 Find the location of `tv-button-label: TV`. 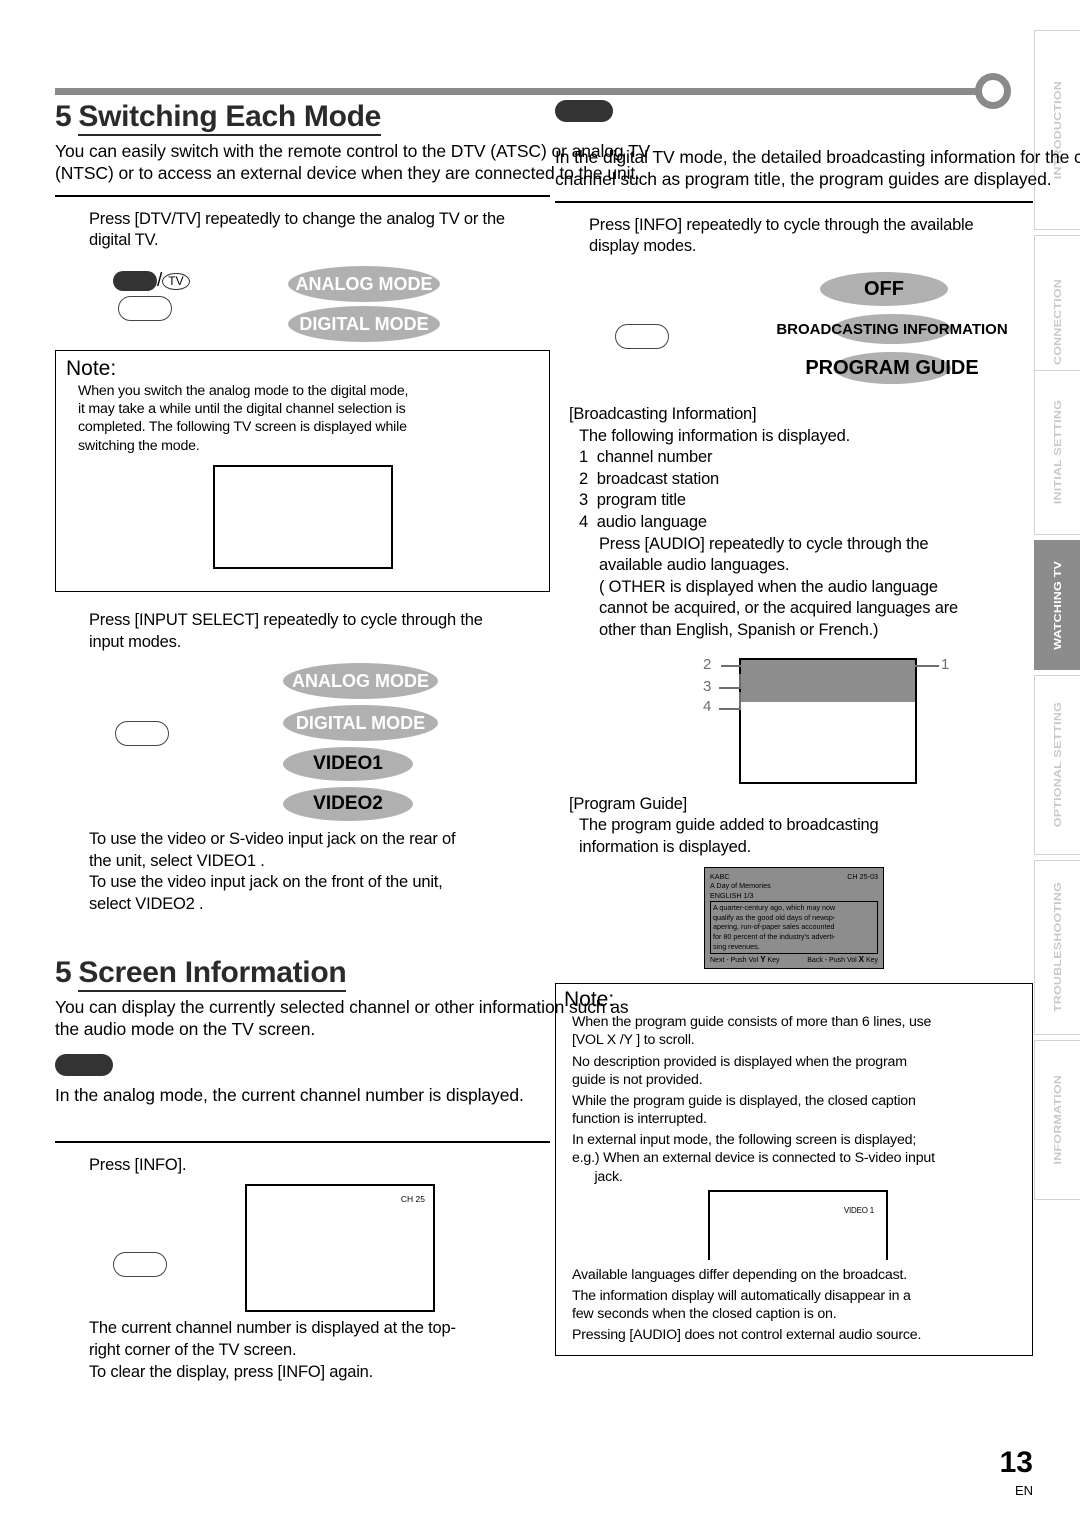

tv-button-label: TV is located at coordinates (176, 281).